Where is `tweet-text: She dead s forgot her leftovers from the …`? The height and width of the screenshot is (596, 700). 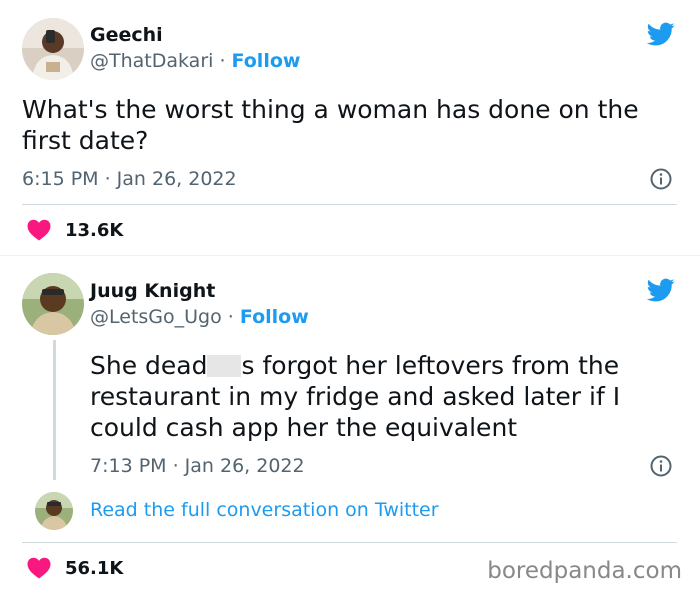
tweet-text: She dead s forgot her leftovers from the … is located at coordinates (355, 396).